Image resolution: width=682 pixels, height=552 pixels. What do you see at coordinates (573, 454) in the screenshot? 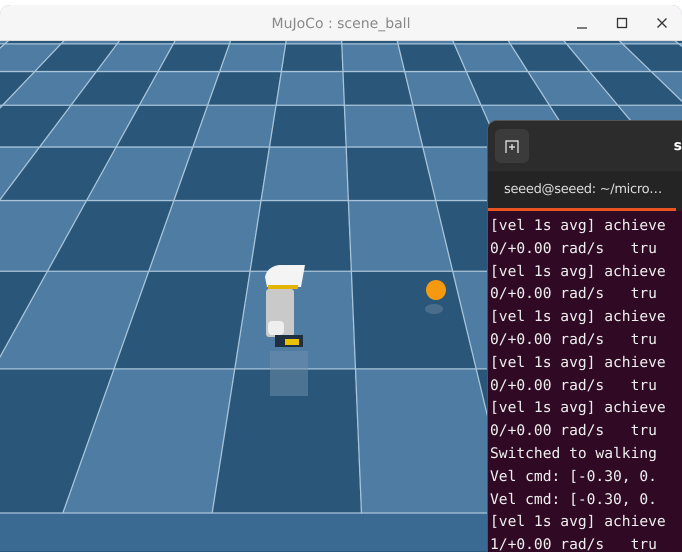
I see `terminal-line: Switched to walking` at bounding box center [573, 454].